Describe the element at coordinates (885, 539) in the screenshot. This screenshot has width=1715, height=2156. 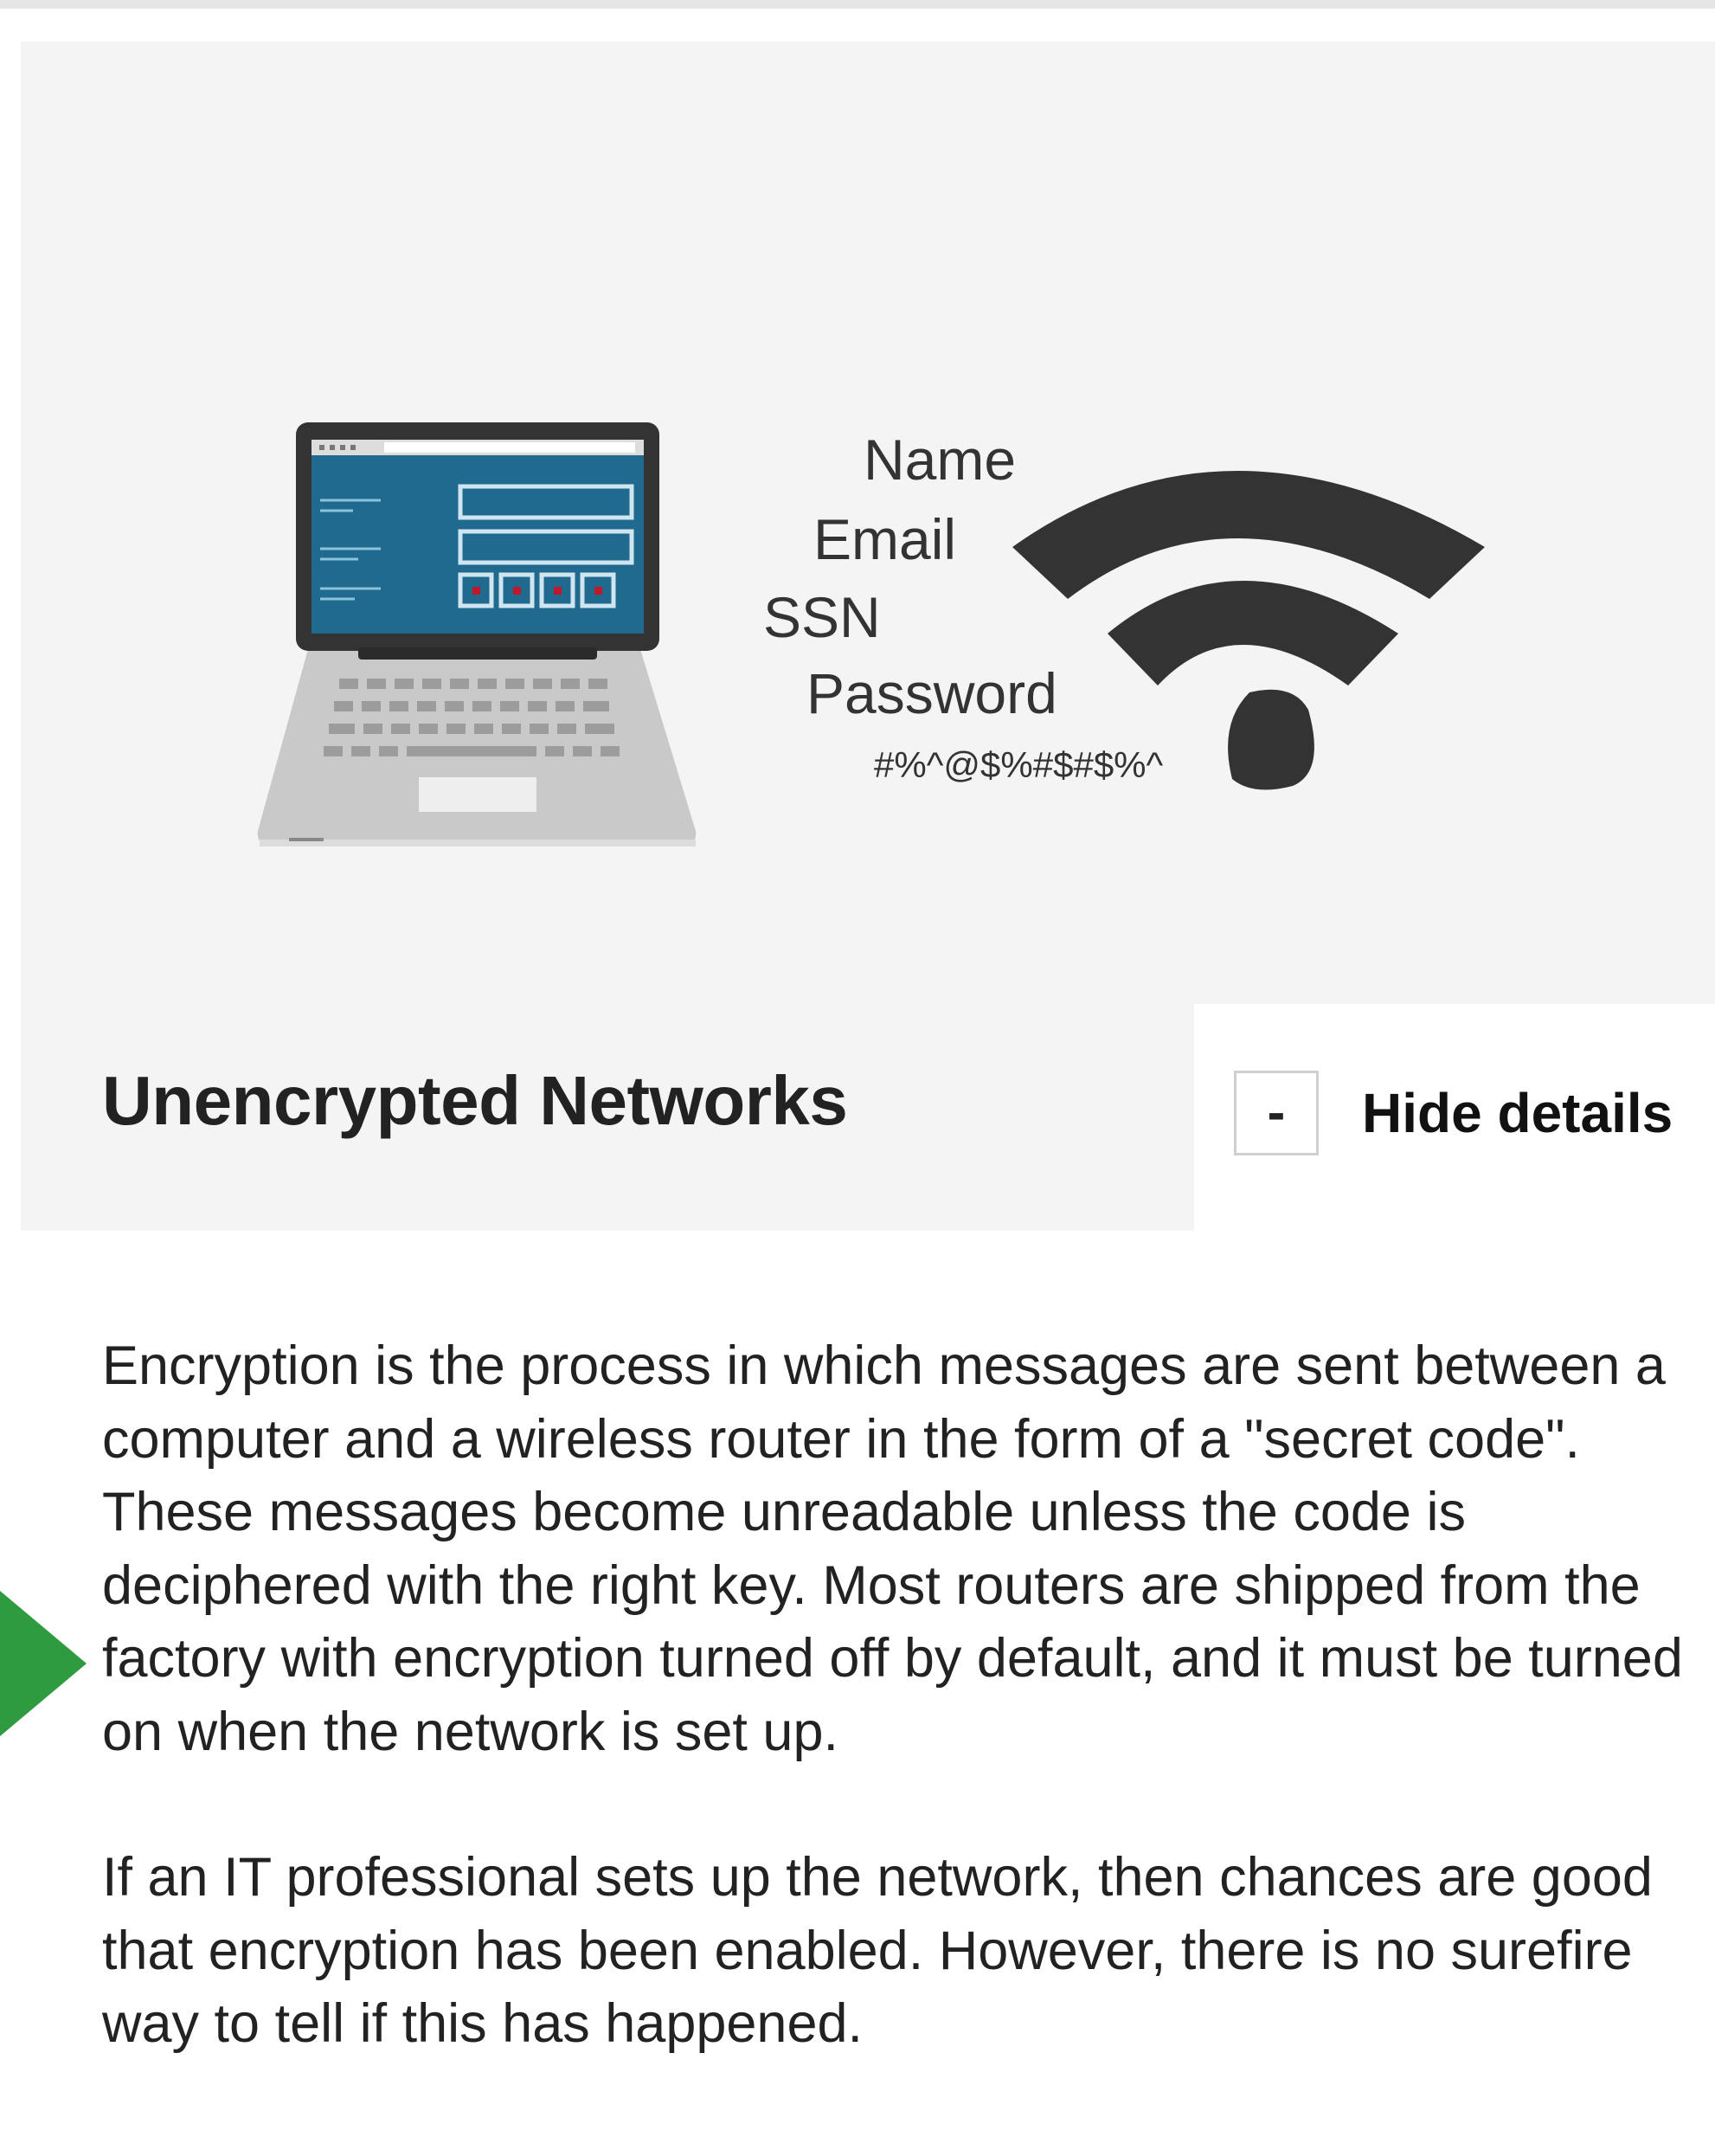
I see `label-email: Email` at that location.